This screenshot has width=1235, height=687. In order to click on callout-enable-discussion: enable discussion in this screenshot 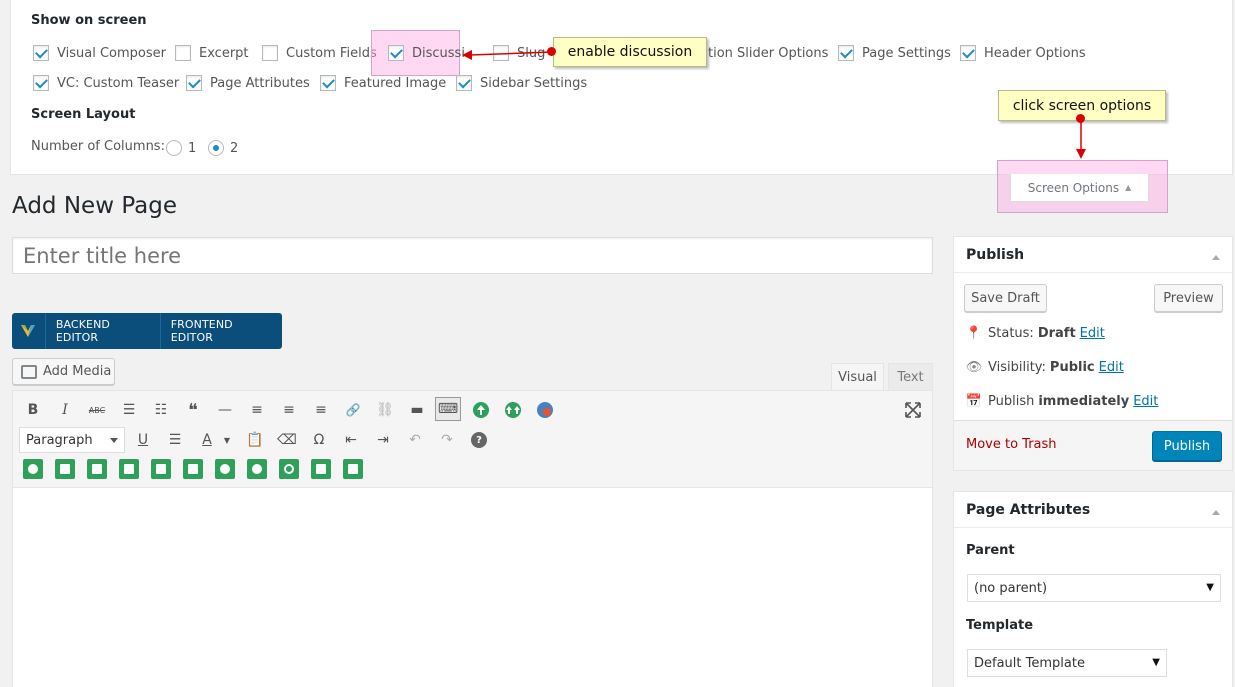, I will do `click(630, 52)`.